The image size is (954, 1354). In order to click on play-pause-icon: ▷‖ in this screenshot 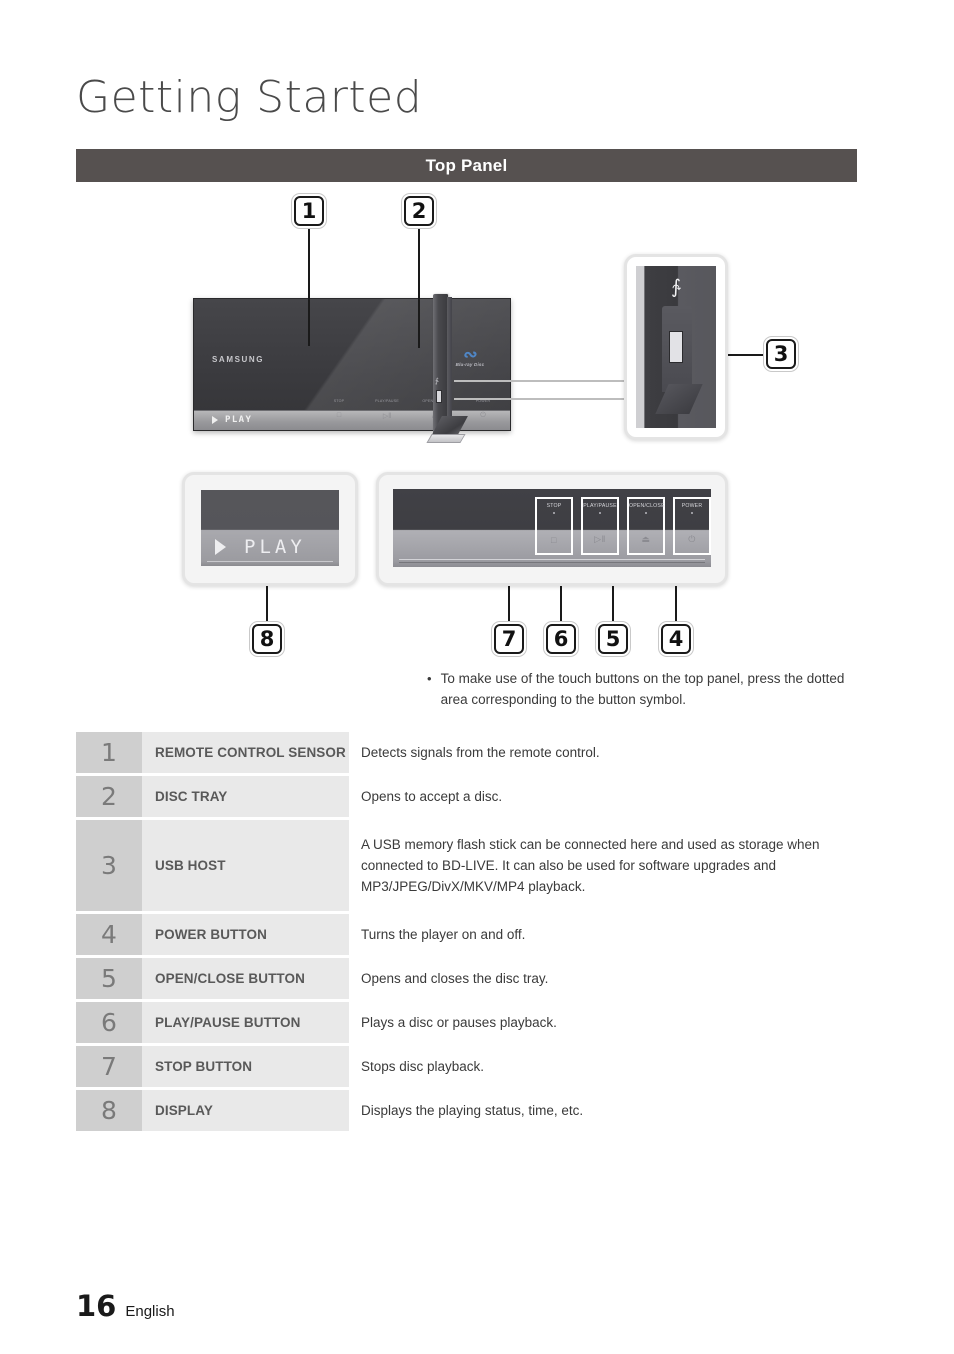, I will do `click(600, 539)`.